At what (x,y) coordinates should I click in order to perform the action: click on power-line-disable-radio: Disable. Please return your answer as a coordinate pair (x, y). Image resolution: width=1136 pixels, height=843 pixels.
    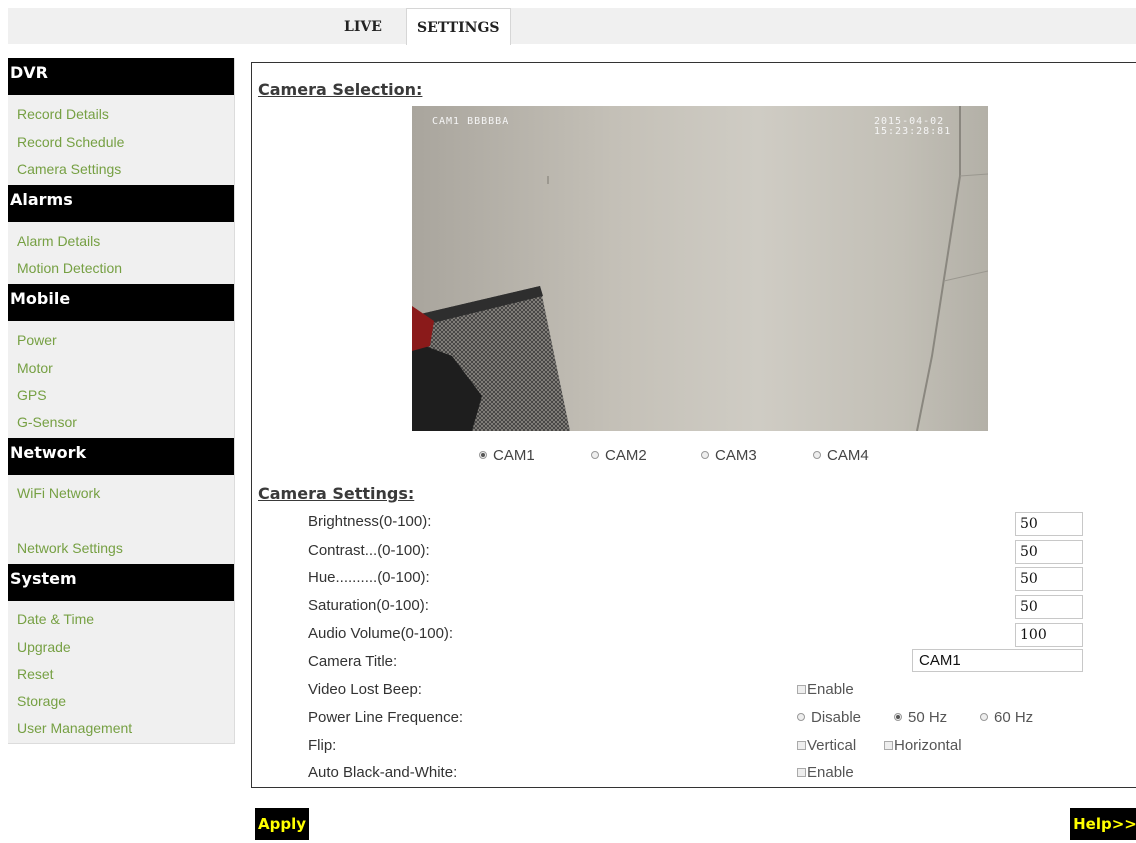
    Looking at the image, I should click on (829, 717).